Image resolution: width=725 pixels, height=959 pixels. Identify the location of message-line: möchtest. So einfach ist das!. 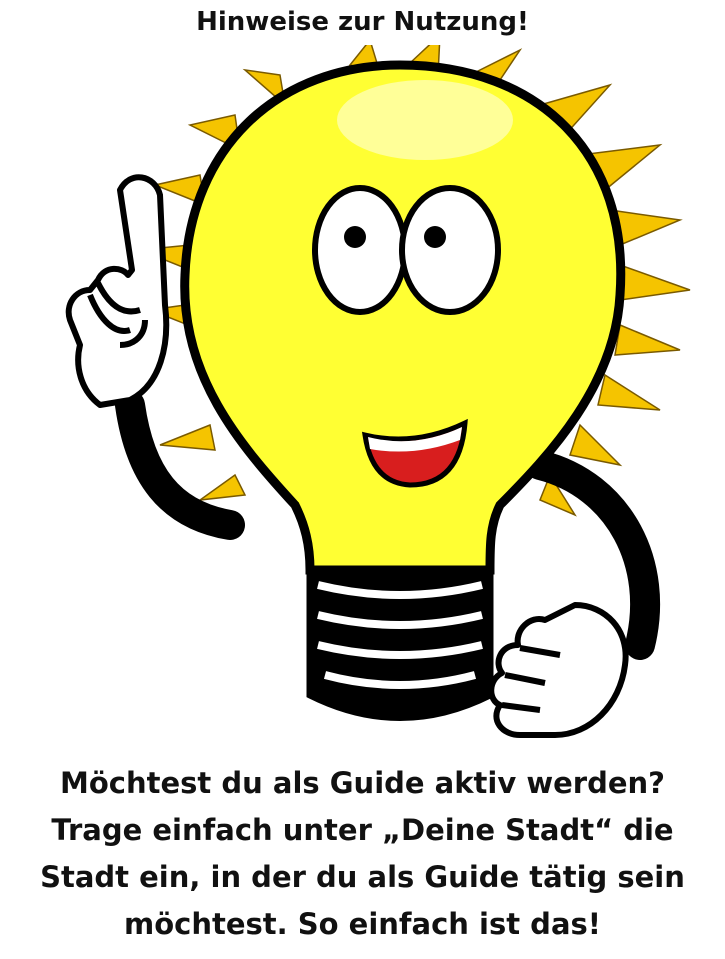
(362, 924).